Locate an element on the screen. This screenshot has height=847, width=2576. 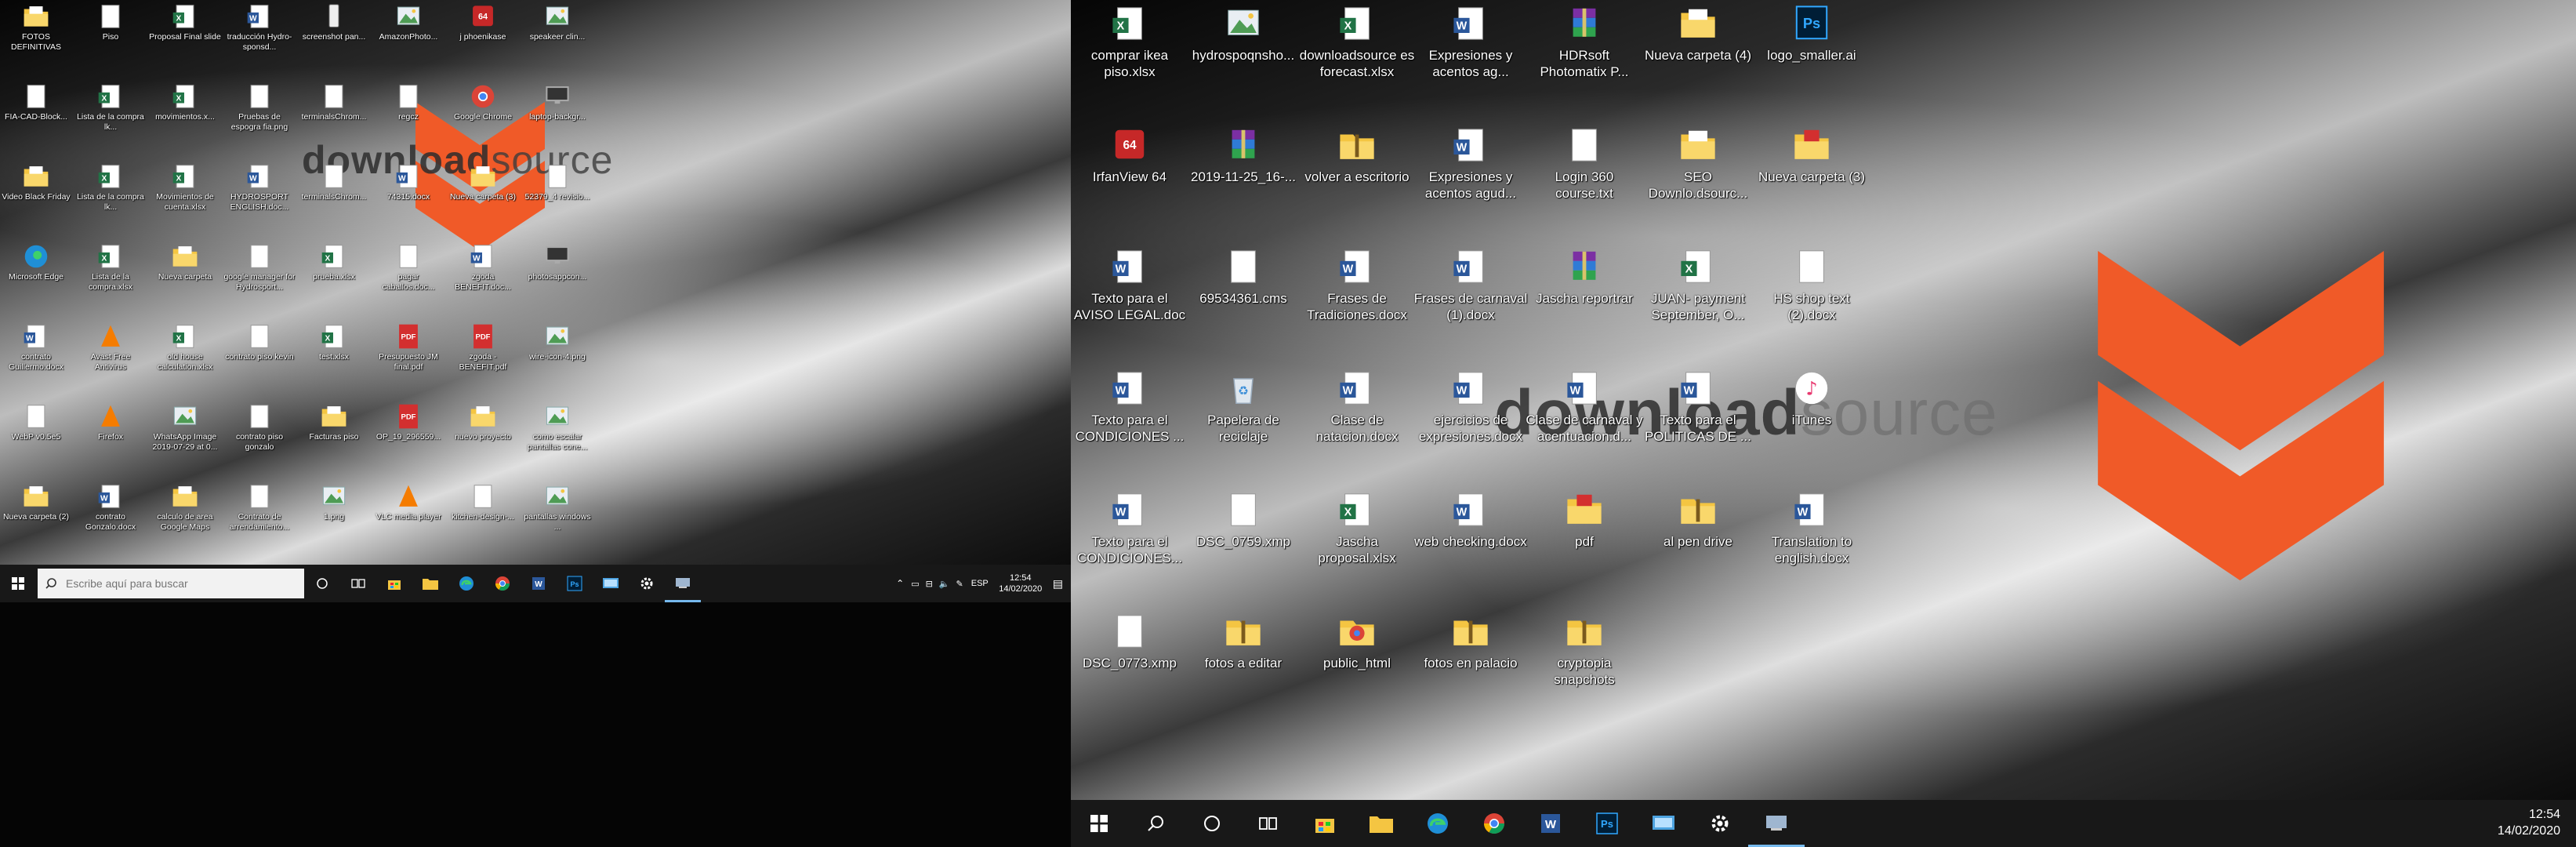
desktop-icon-pruebas-de-espogra-fia-png: Pruebas de espogra fia.png is located at coordinates (260, 108).